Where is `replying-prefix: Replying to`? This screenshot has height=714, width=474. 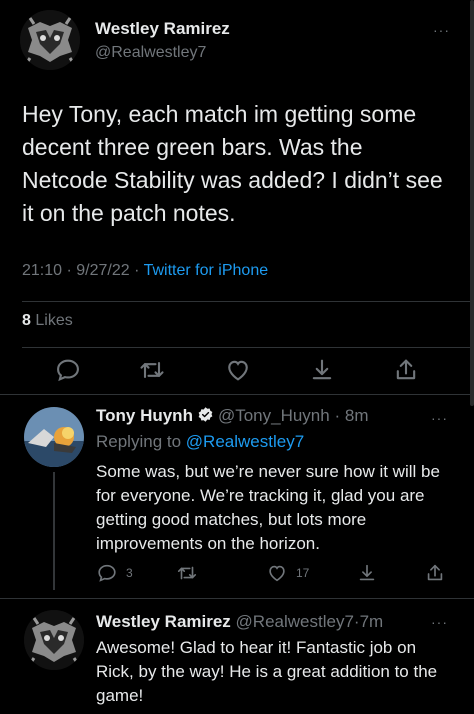
replying-prefix: Replying to is located at coordinates (139, 441).